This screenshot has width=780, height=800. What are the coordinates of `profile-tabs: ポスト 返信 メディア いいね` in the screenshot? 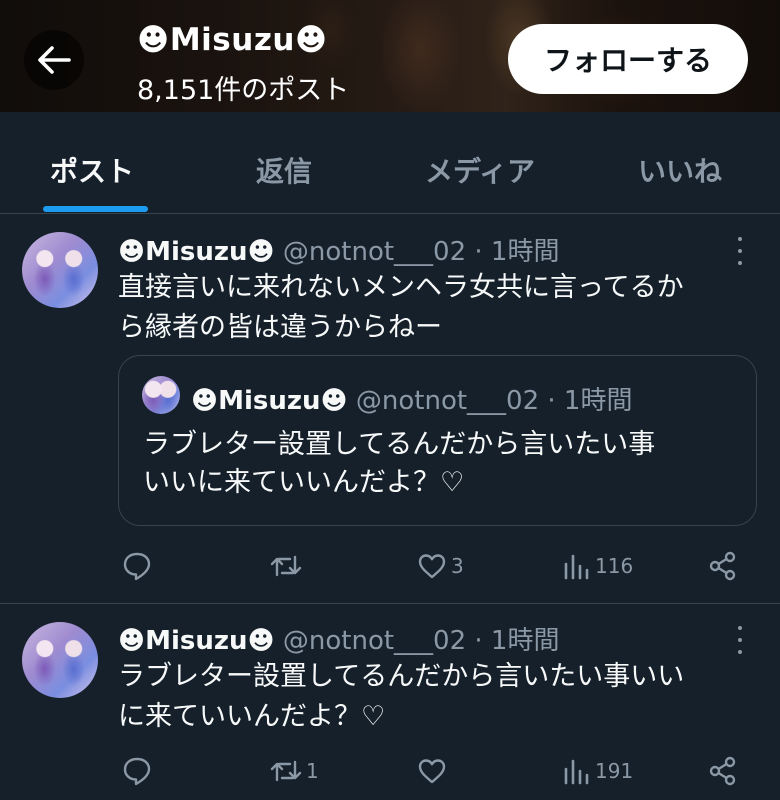 It's located at (390, 163).